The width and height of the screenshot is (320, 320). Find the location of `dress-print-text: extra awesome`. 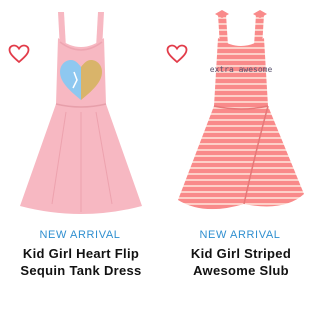

dress-print-text: extra awesome is located at coordinates (241, 69).